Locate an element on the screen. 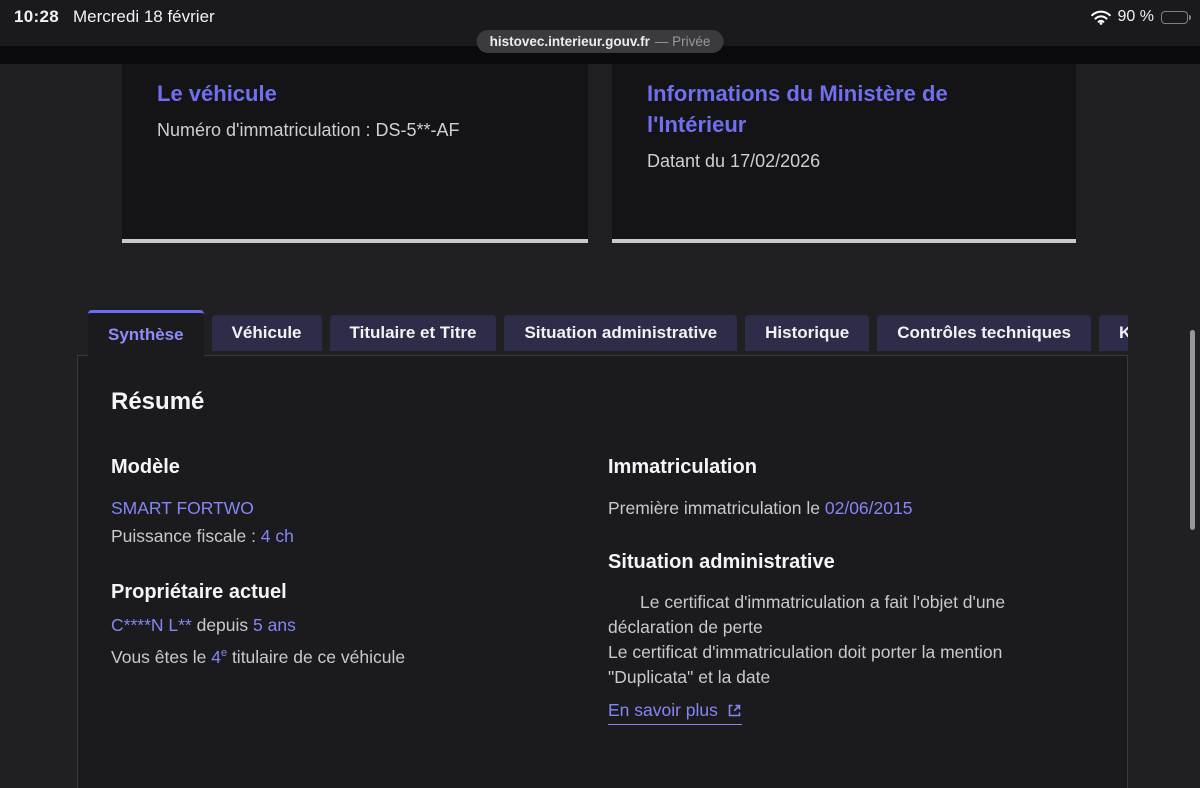 This screenshot has height=788, width=1200. holder-suffix: titulaire de ce véhicule is located at coordinates (316, 656).